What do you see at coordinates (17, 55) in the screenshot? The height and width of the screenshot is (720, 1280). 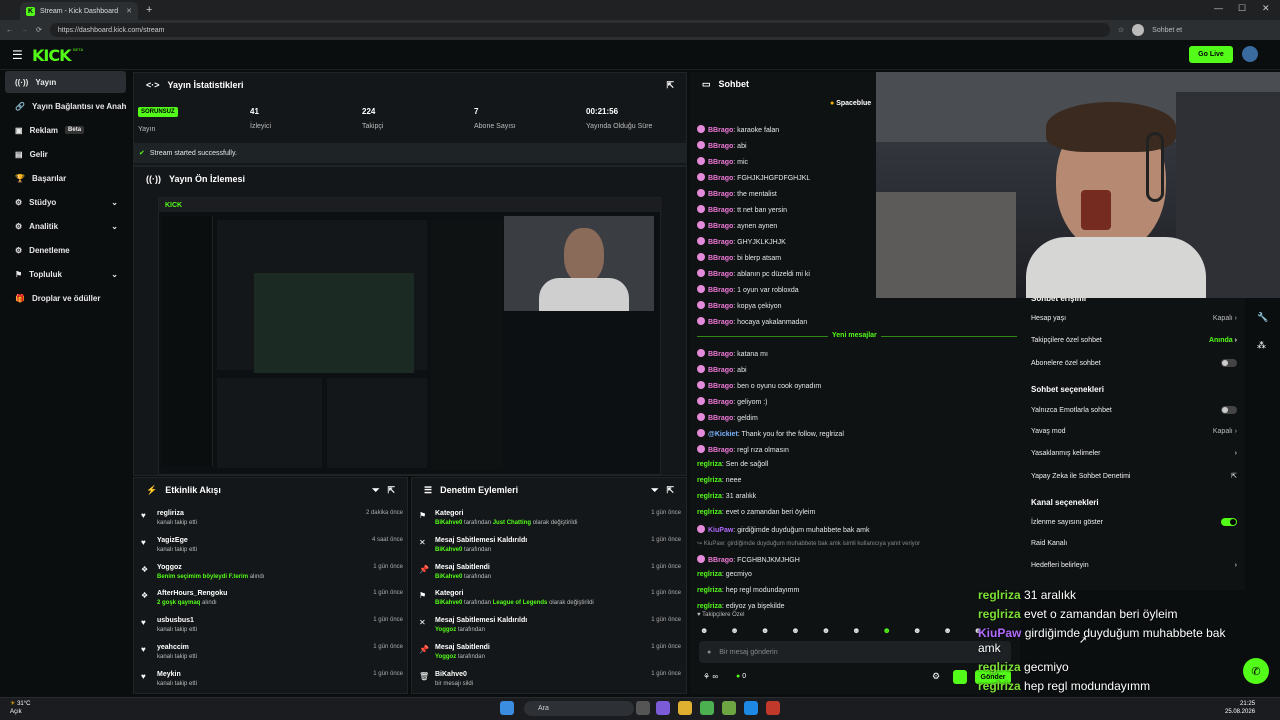 I see `menu-icon: ☰` at bounding box center [17, 55].